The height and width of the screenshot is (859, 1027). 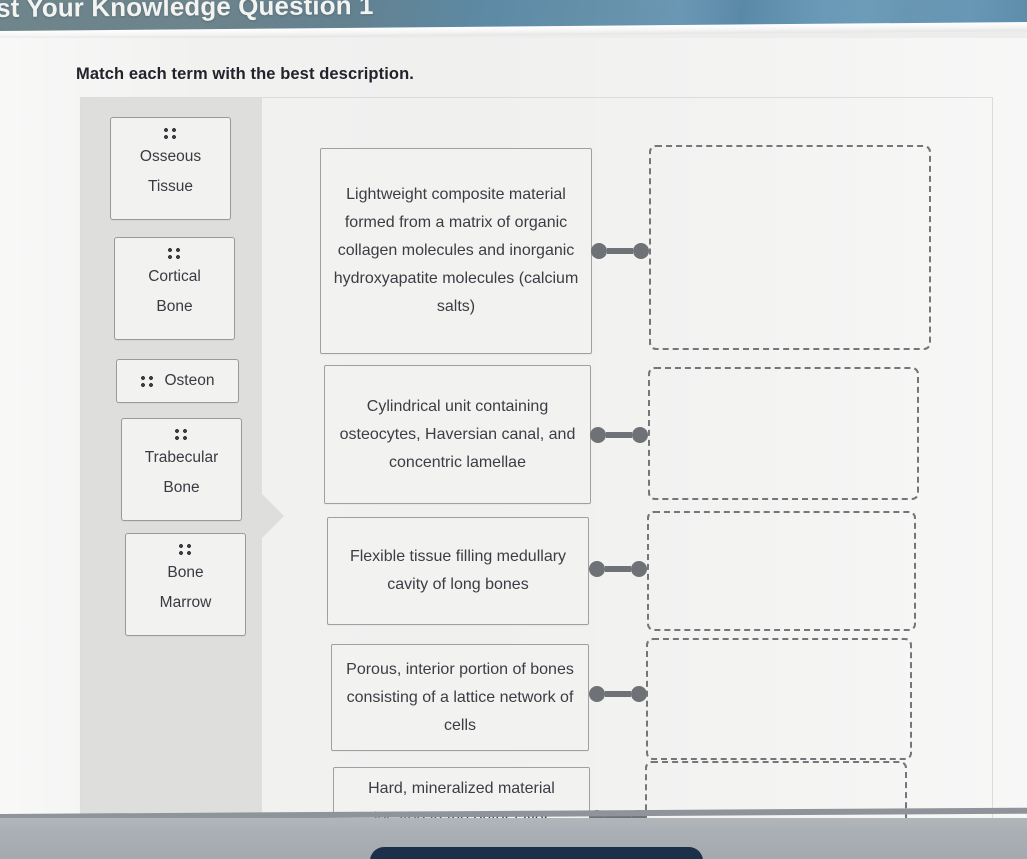 What do you see at coordinates (189, 381) in the screenshot?
I see `term-label-line1: Osteon` at bounding box center [189, 381].